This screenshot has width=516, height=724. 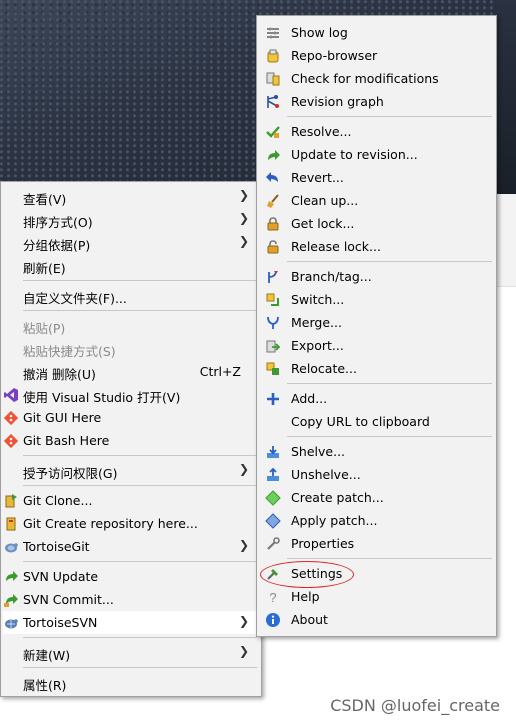 I want to click on menu-item-label: TortoiseGit, so click(x=56, y=546).